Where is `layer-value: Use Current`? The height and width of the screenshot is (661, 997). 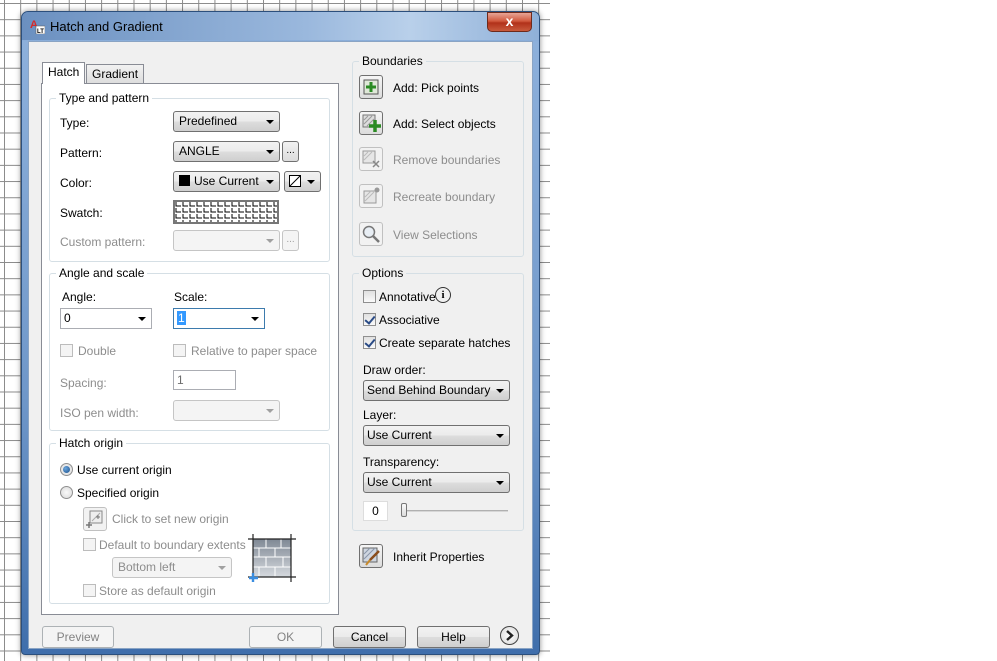 layer-value: Use Current is located at coordinates (399, 435).